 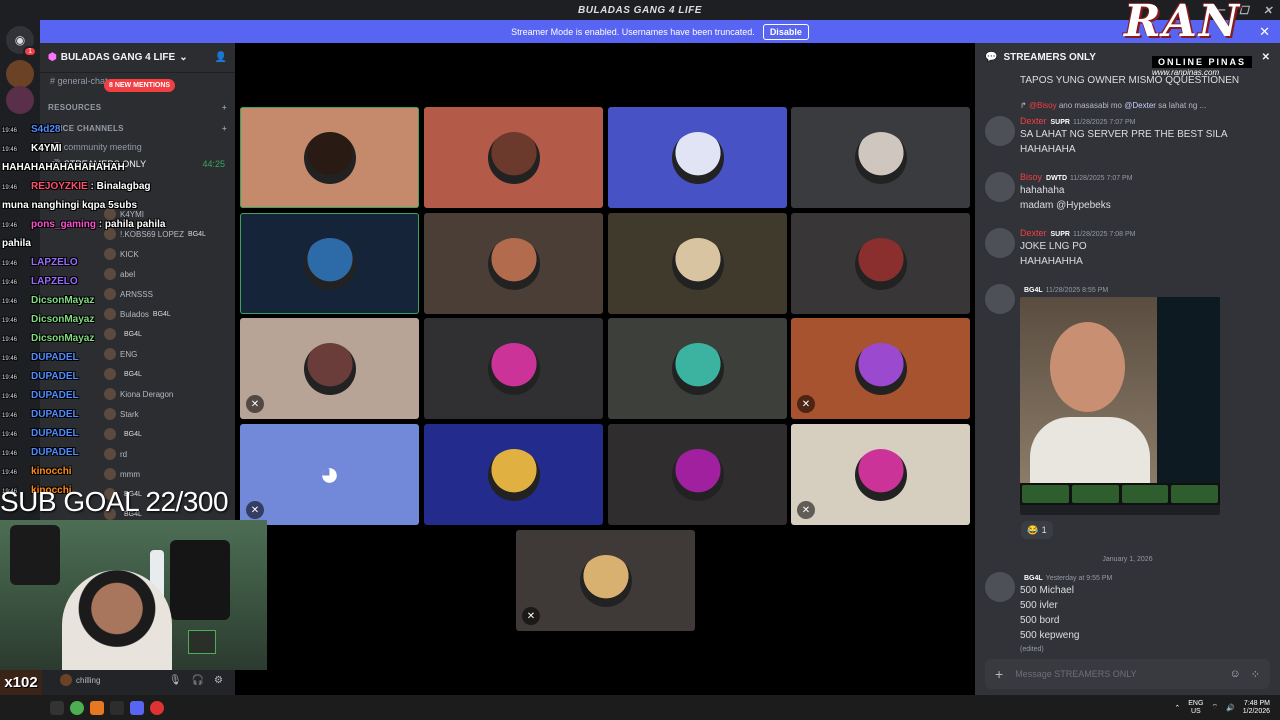 What do you see at coordinates (175, 680) in the screenshot?
I see `microphone-icon: 🎙` at bounding box center [175, 680].